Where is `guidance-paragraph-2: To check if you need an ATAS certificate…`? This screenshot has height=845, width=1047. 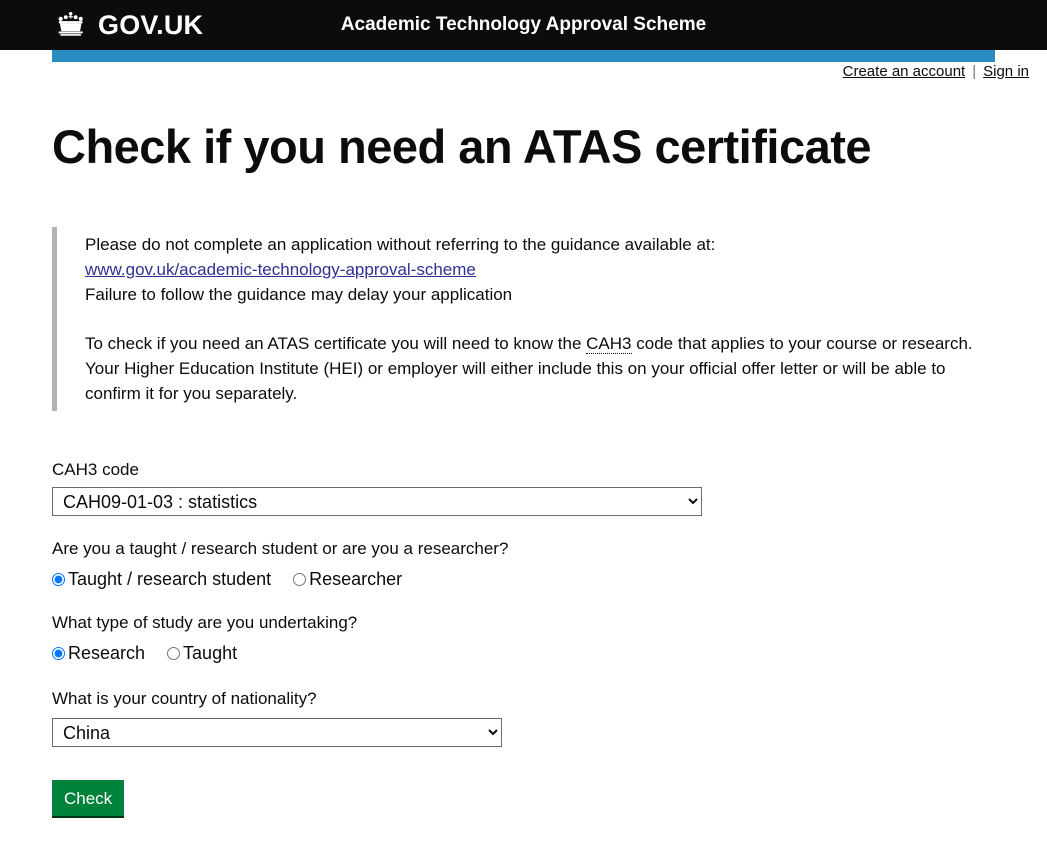
guidance-paragraph-2: To check if you need an ATAS certificate… is located at coordinates (538, 368).